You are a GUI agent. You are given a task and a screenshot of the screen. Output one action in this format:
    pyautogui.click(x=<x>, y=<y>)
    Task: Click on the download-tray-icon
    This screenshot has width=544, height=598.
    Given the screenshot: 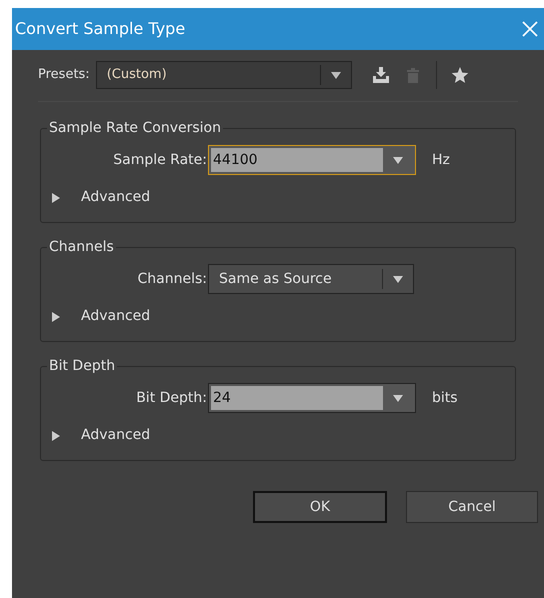 What is the action you would take?
    pyautogui.click(x=381, y=75)
    